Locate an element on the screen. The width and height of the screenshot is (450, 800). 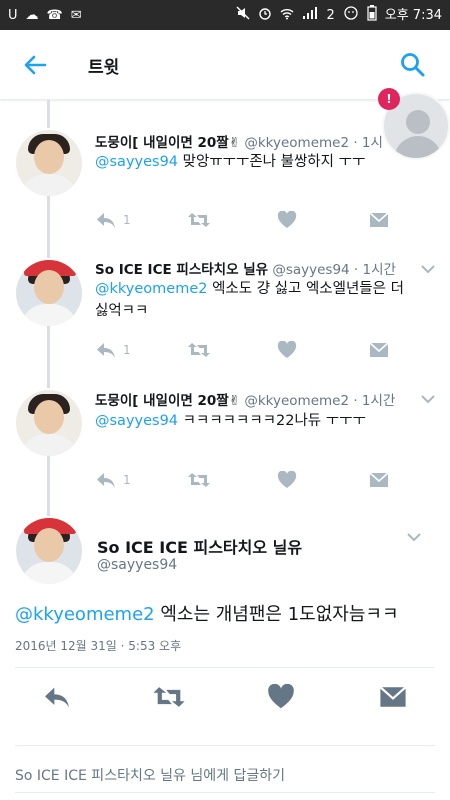
main-tweet-body: 엑소는 개념팬은 1도없자늠ㅋㅋ is located at coordinates (276, 614).